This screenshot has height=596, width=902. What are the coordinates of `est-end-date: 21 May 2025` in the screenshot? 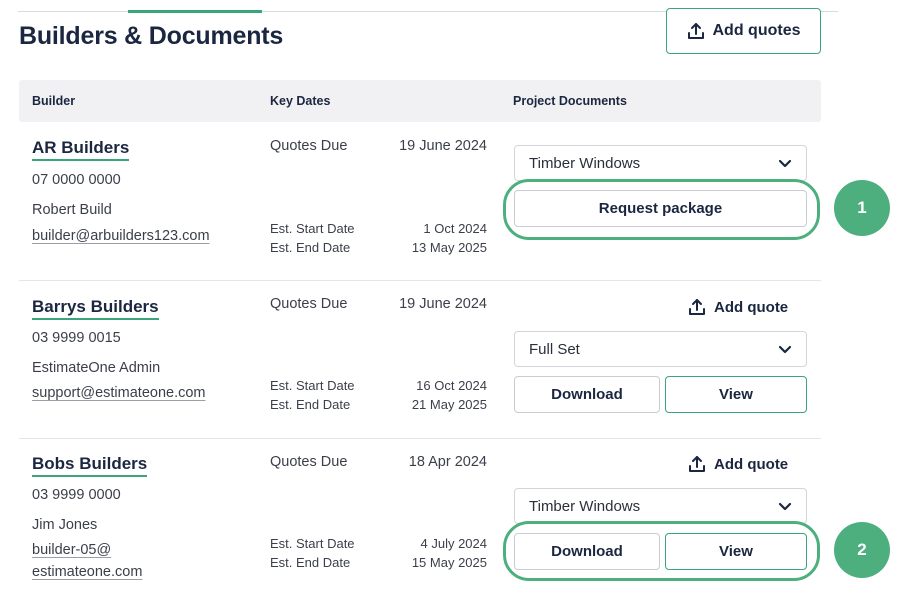 It's located at (449, 404).